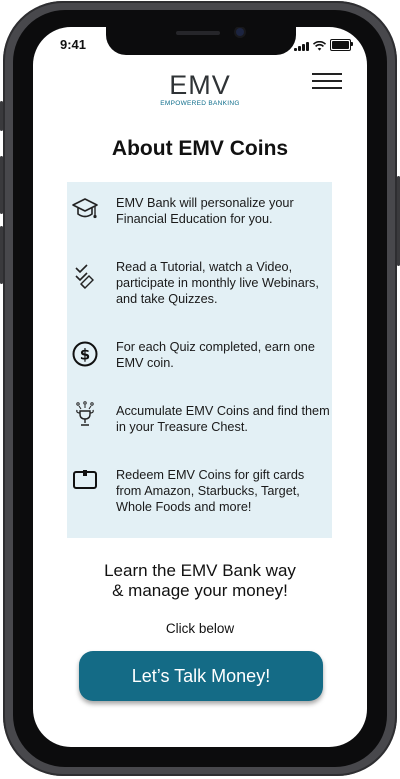 This screenshot has height=779, width=400. What do you see at coordinates (240, 32) in the screenshot?
I see `front-camera` at bounding box center [240, 32].